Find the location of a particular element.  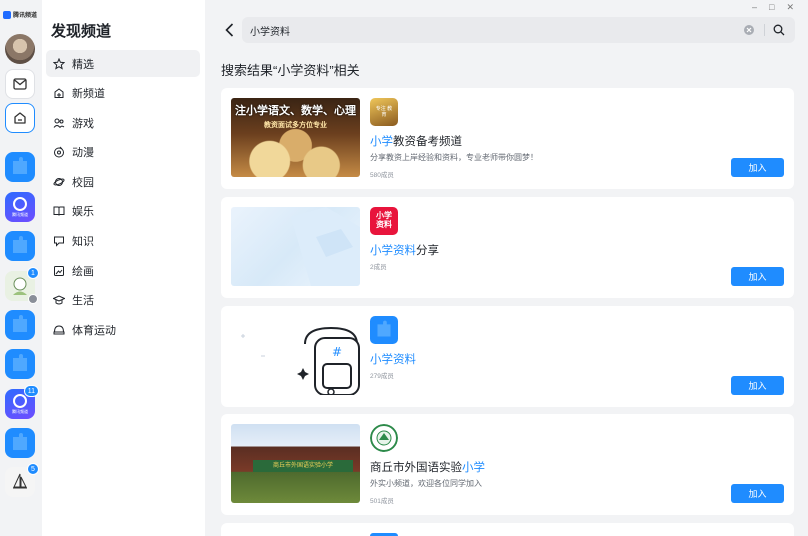

category-item: 游戏 is located at coordinates (123, 122).